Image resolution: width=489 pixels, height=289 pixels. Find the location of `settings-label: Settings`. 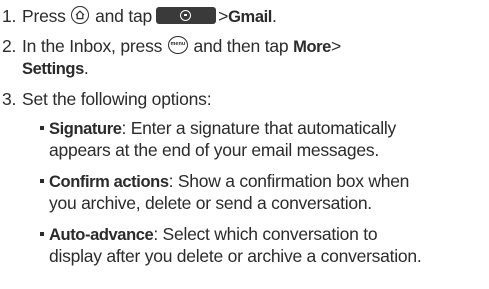

settings-label: Settings is located at coordinates (53, 69).